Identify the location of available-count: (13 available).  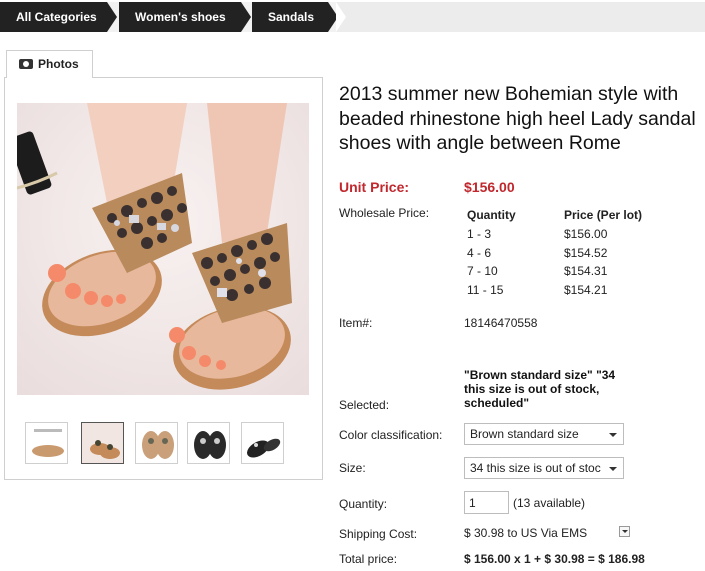
(549, 503).